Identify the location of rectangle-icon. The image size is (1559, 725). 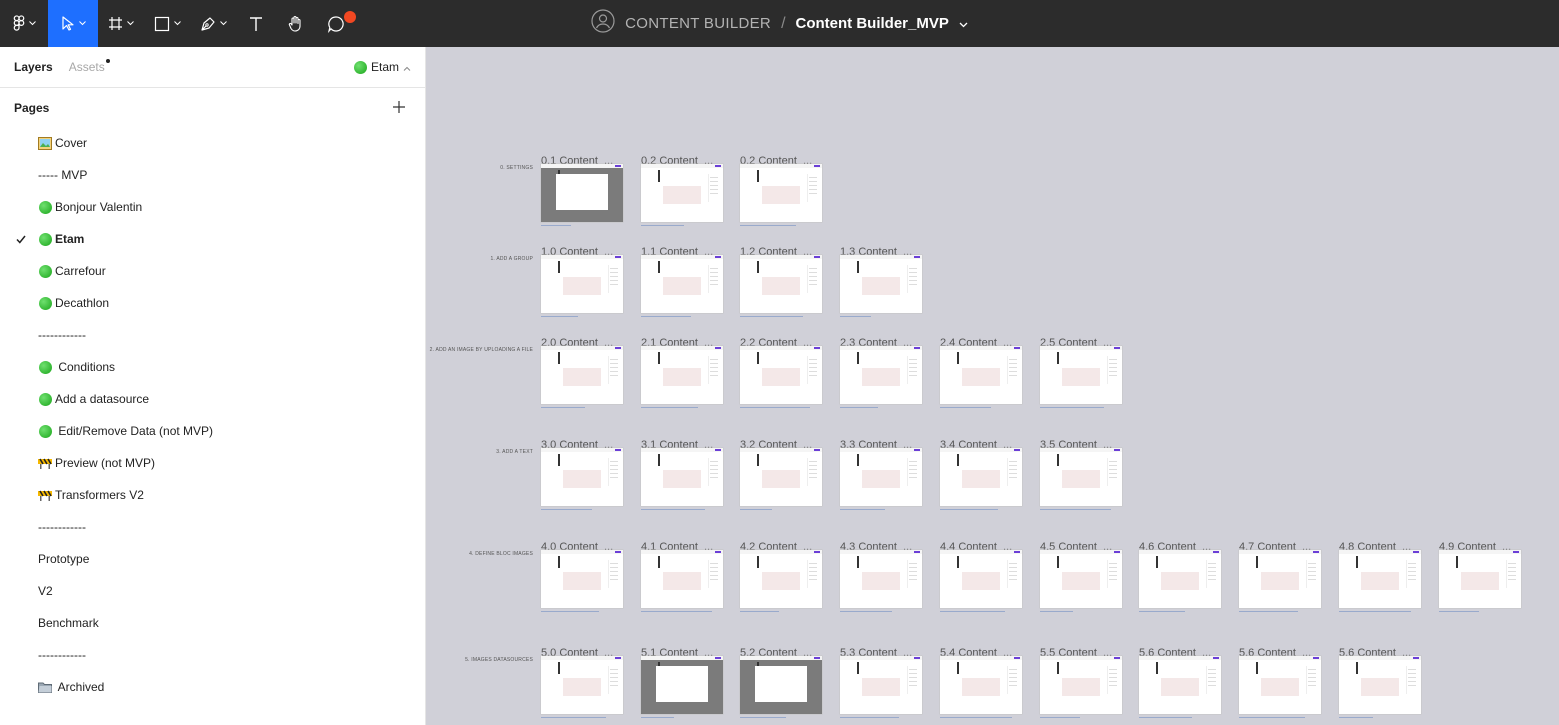
(162, 24).